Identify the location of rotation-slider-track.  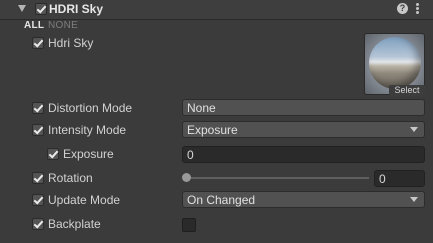
(277, 178).